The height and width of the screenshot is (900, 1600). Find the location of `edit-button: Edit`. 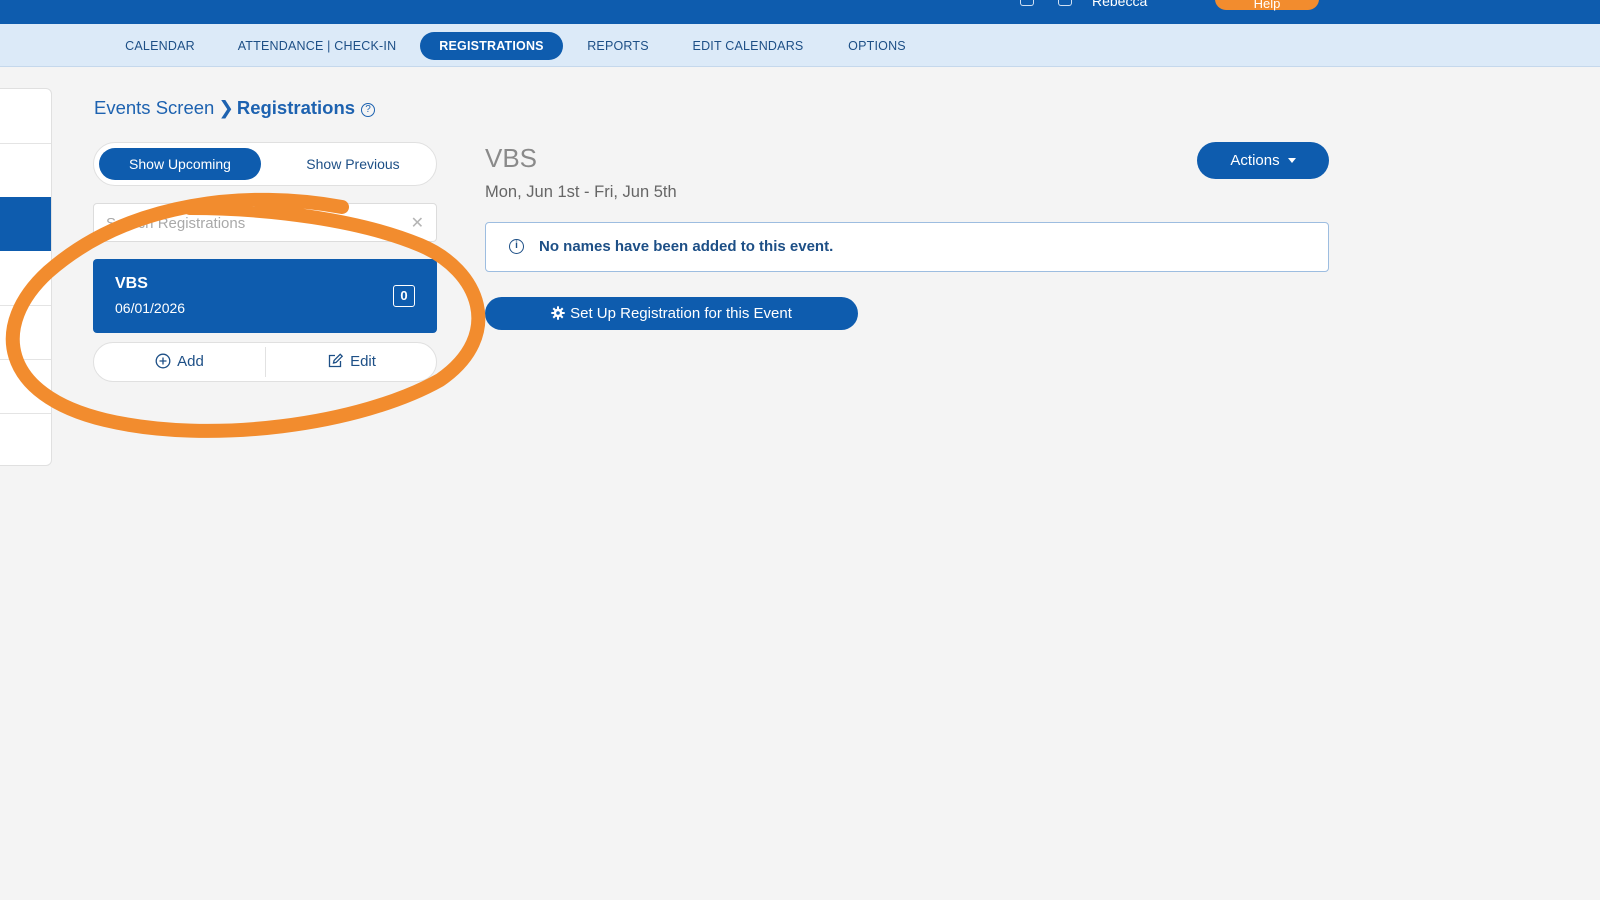

edit-button: Edit is located at coordinates (351, 362).